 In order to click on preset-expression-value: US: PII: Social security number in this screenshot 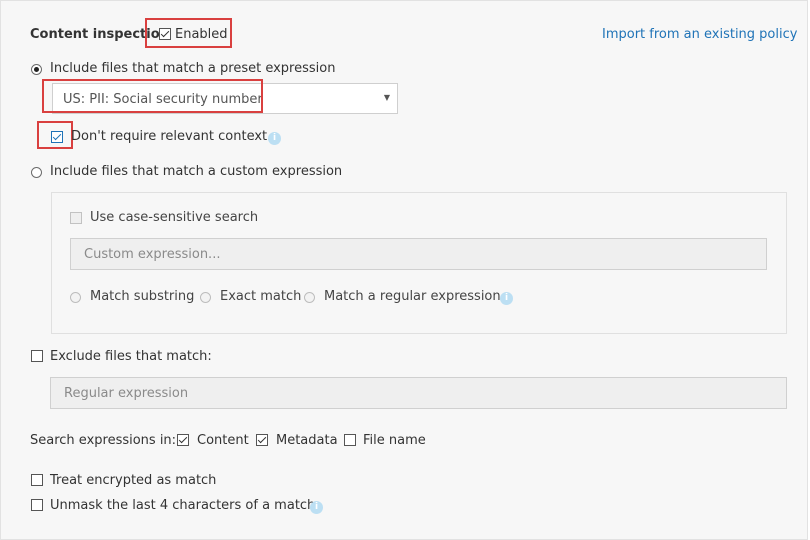, I will do `click(163, 99)`.